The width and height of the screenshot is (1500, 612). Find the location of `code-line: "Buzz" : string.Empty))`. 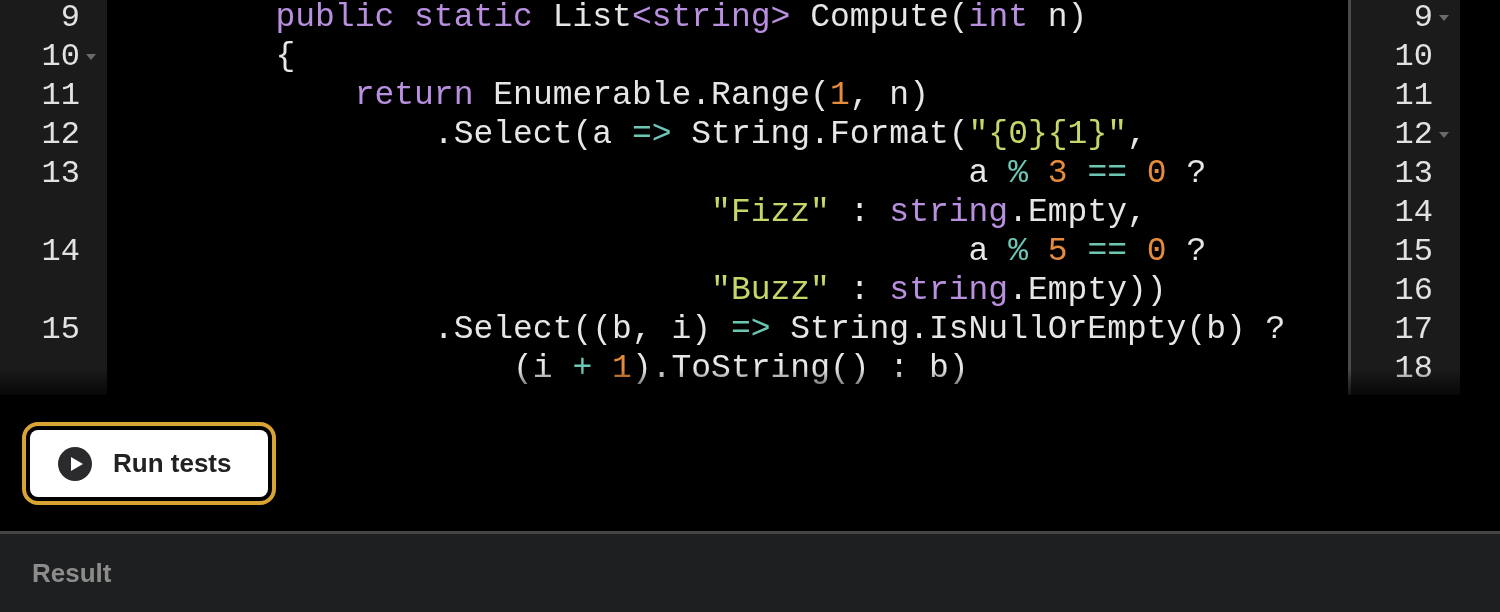

code-line: "Buzz" : string.Empty)) is located at coordinates (938, 290).